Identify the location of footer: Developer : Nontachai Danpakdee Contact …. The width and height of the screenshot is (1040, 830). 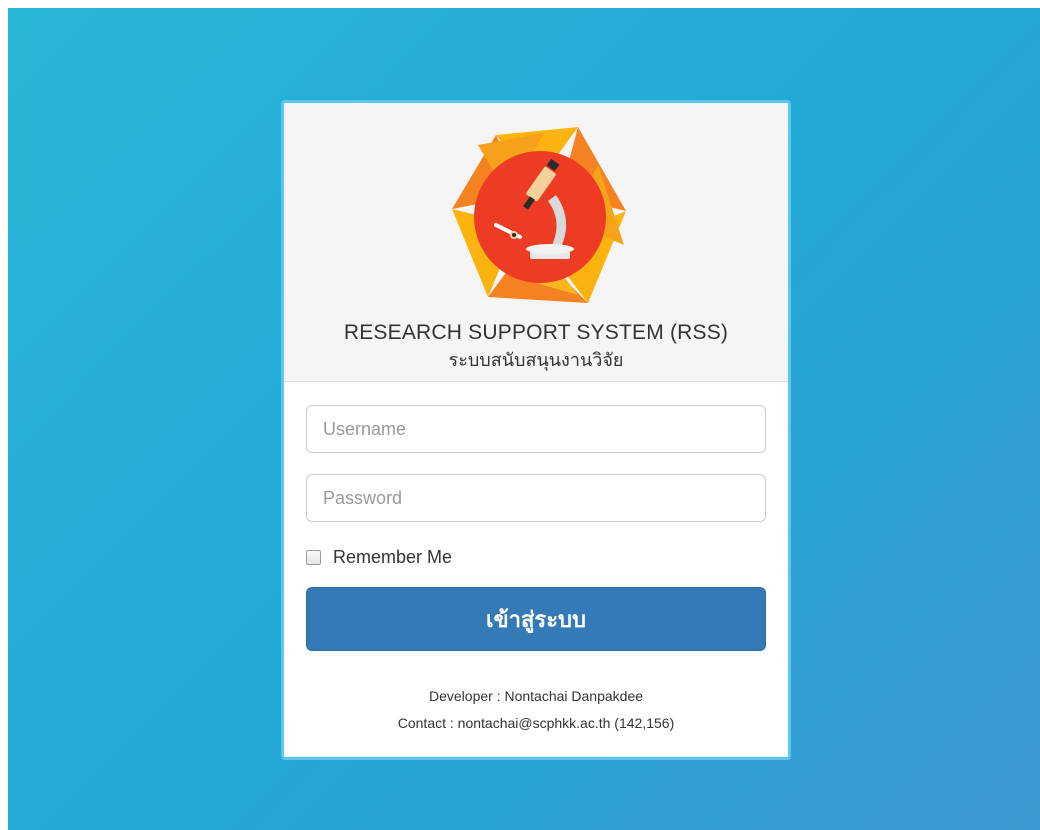
(536, 710).